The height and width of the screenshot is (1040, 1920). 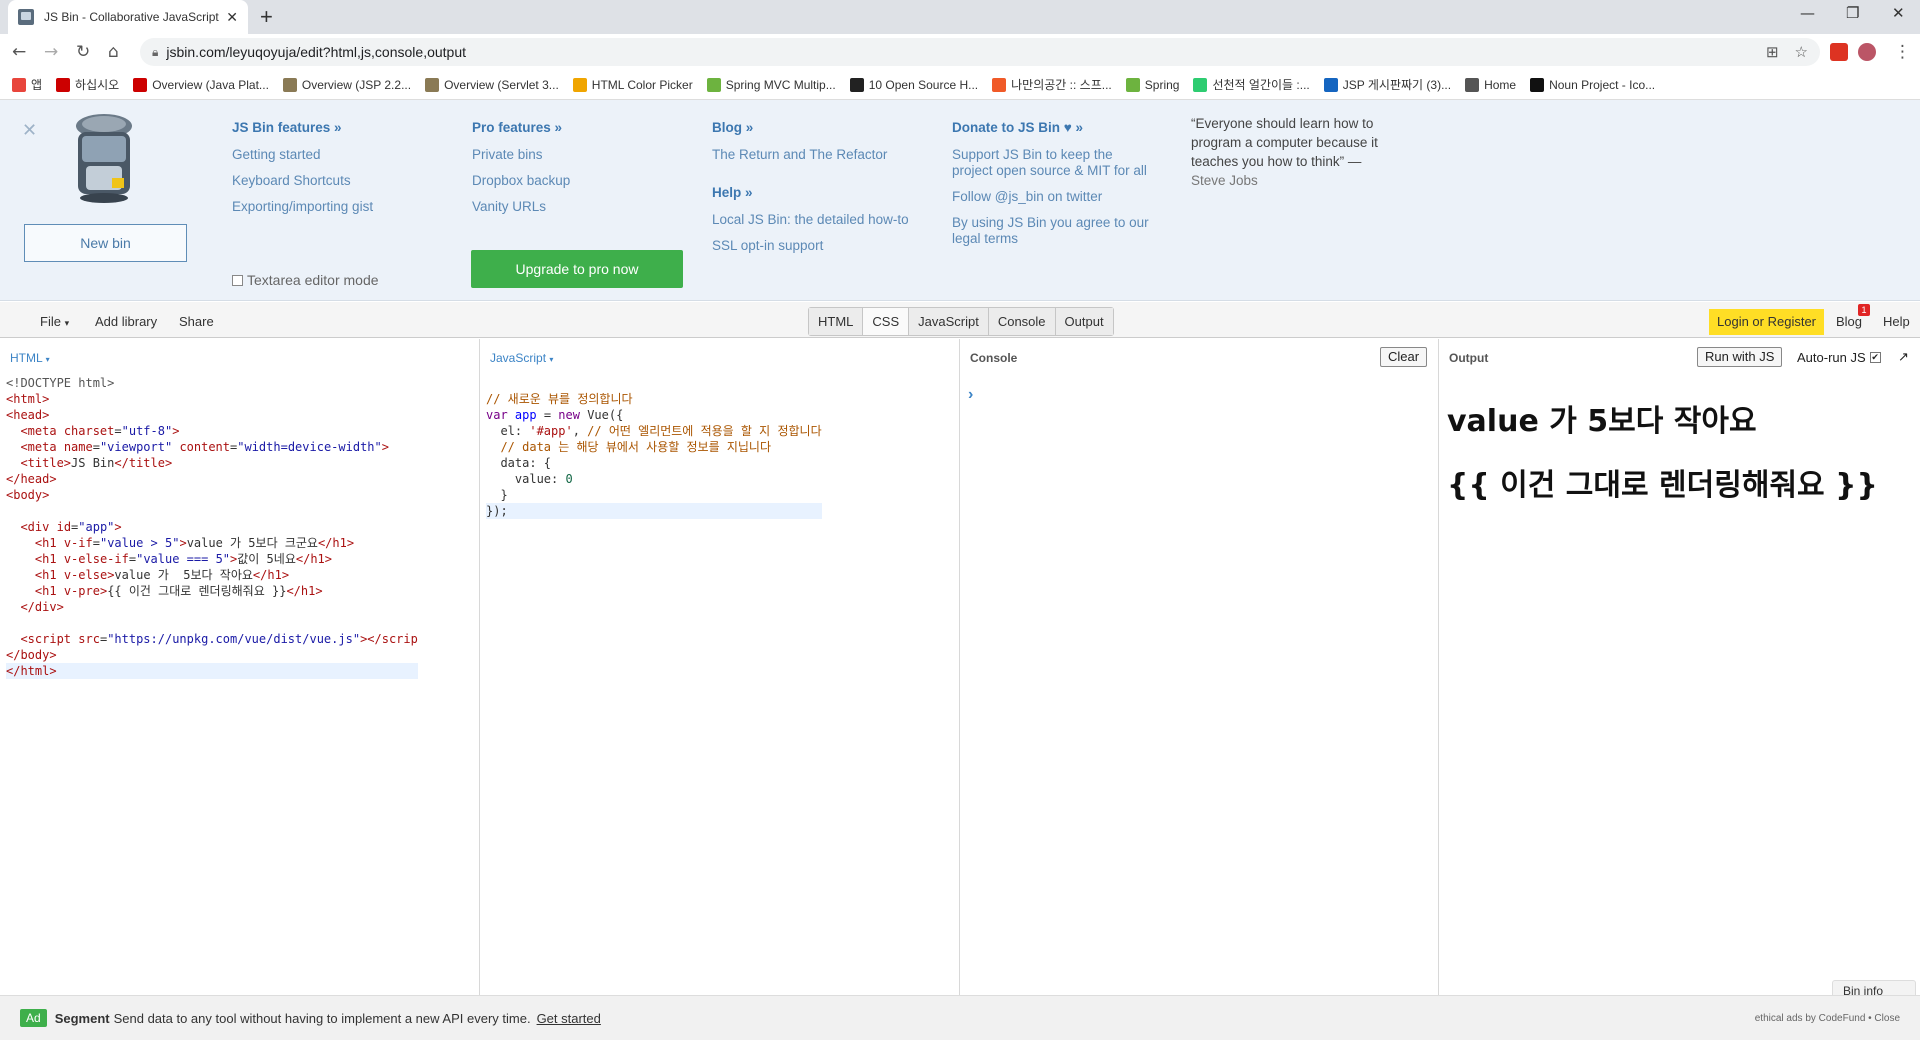 What do you see at coordinates (1022, 321) in the screenshot?
I see `tab-console: Console` at bounding box center [1022, 321].